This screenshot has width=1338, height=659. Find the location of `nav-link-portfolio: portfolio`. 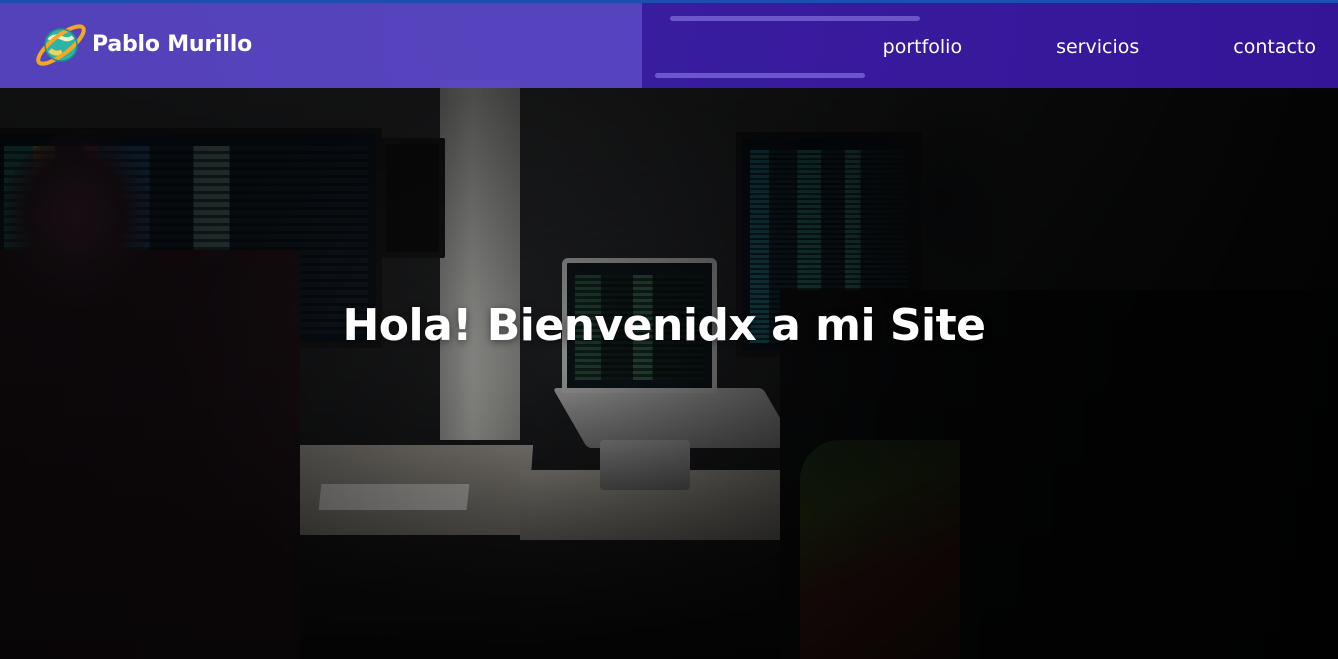

nav-link-portfolio: portfolio is located at coordinates (922, 47).